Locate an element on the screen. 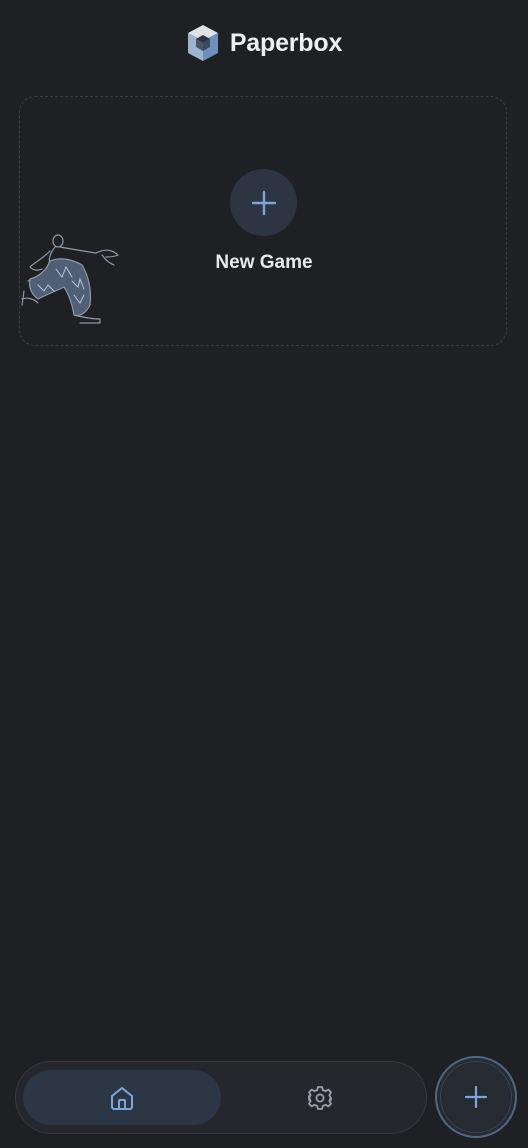 Image resolution: width=528 pixels, height=1148 pixels. new-game-button is located at coordinates (263, 202).